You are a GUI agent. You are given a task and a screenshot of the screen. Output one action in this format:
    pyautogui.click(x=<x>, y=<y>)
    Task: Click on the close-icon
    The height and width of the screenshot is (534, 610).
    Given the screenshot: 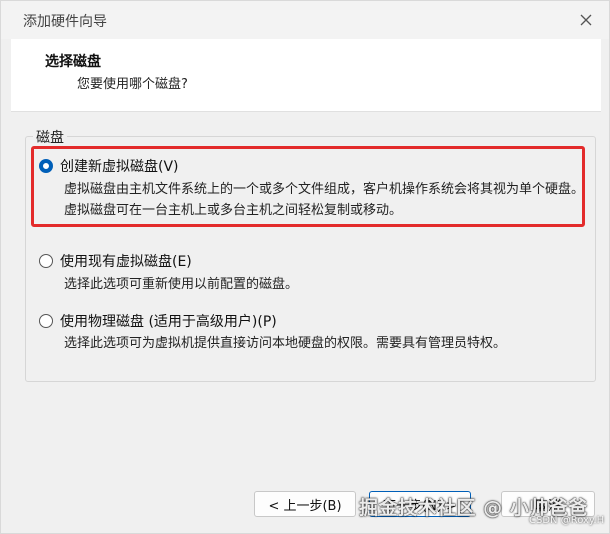 What is the action you would take?
    pyautogui.click(x=586, y=20)
    